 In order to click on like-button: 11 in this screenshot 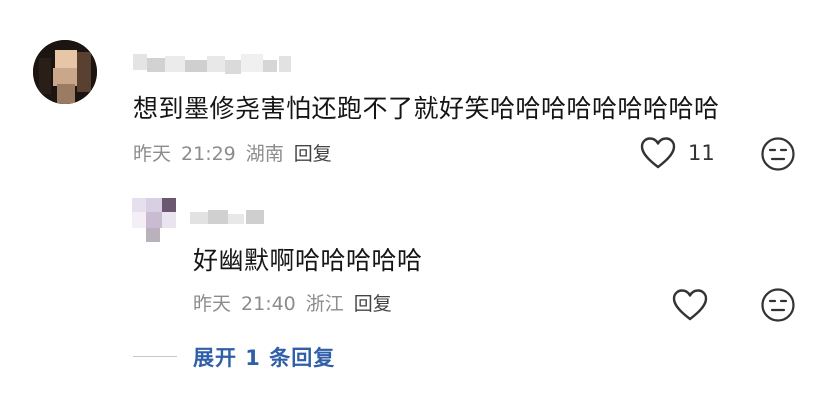, I will do `click(680, 154)`.